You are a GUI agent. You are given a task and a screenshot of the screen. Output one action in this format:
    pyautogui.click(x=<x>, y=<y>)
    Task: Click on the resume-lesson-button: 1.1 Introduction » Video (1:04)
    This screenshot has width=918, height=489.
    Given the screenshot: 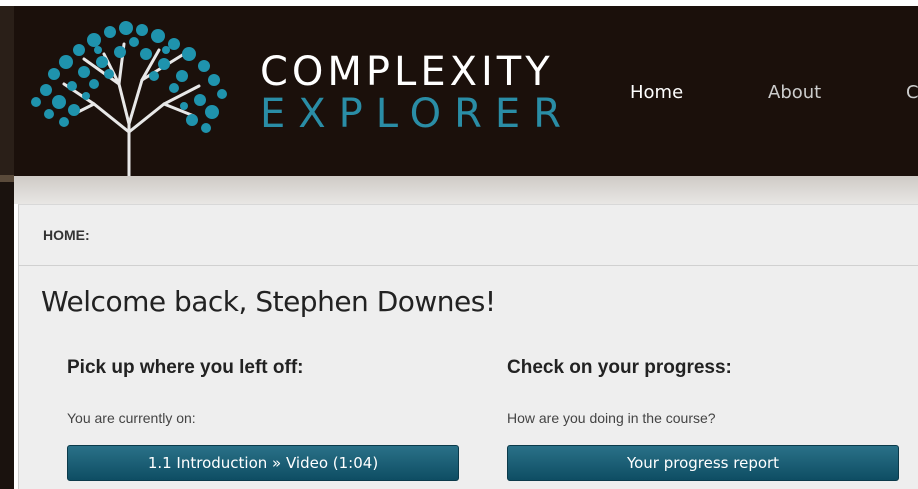 What is the action you would take?
    pyautogui.click(x=263, y=463)
    